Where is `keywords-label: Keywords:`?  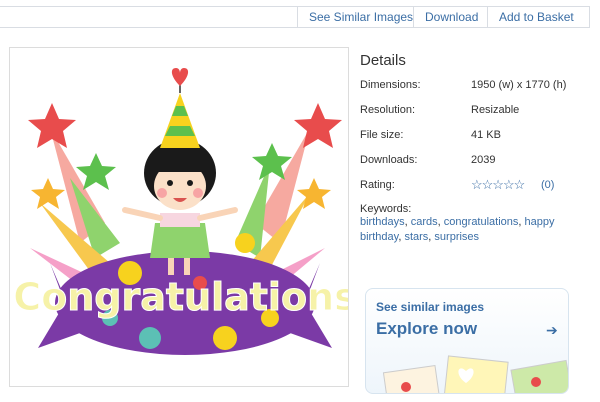
keywords-label: Keywords: is located at coordinates (386, 209).